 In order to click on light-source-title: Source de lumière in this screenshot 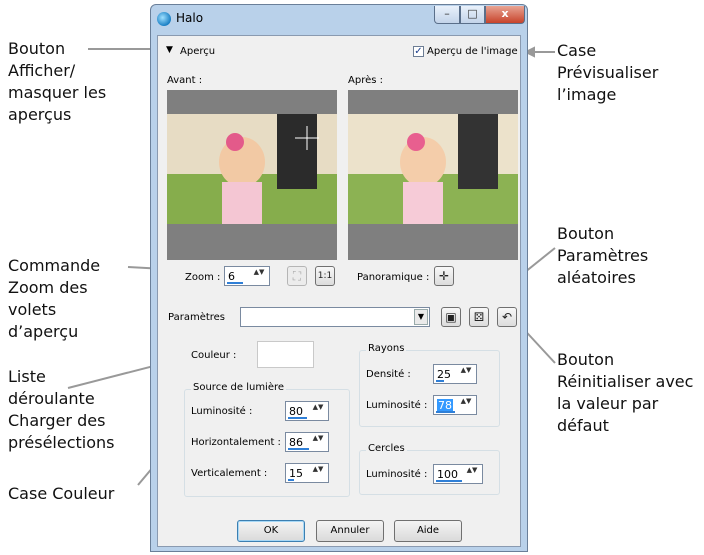, I will do `click(239, 387)`.